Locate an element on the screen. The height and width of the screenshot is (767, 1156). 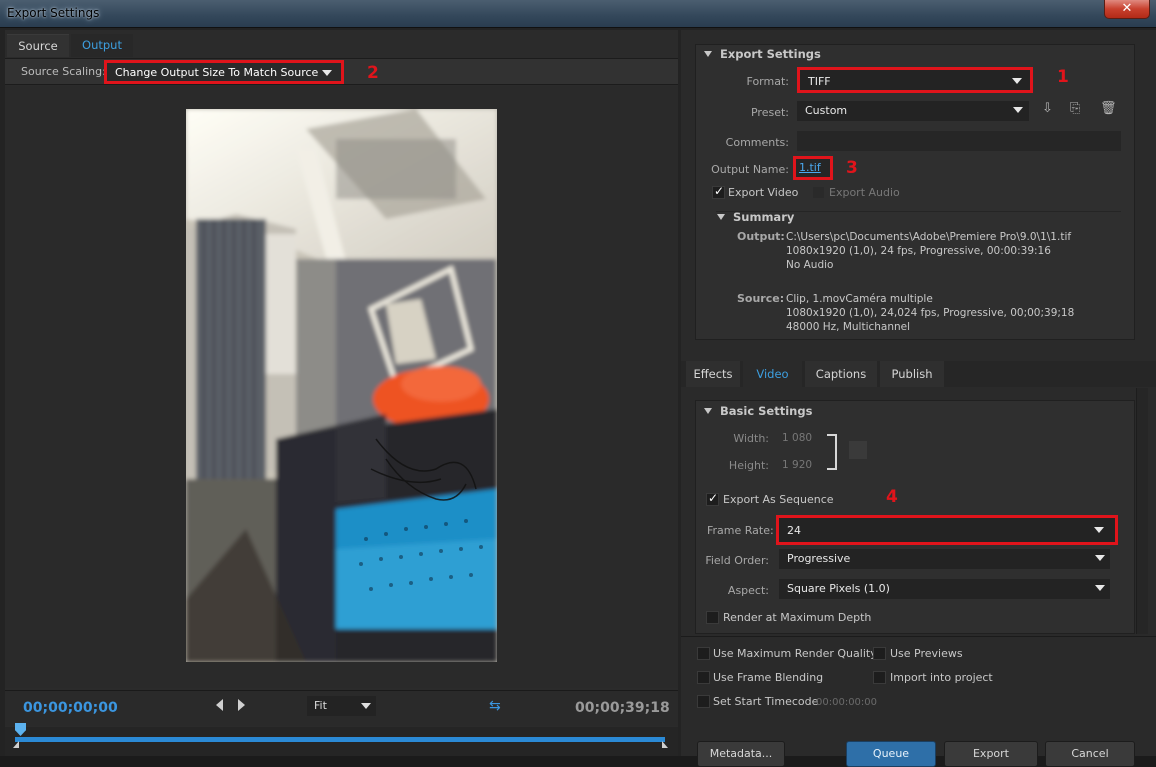
format-dropdown: TIFF is located at coordinates (915, 80).